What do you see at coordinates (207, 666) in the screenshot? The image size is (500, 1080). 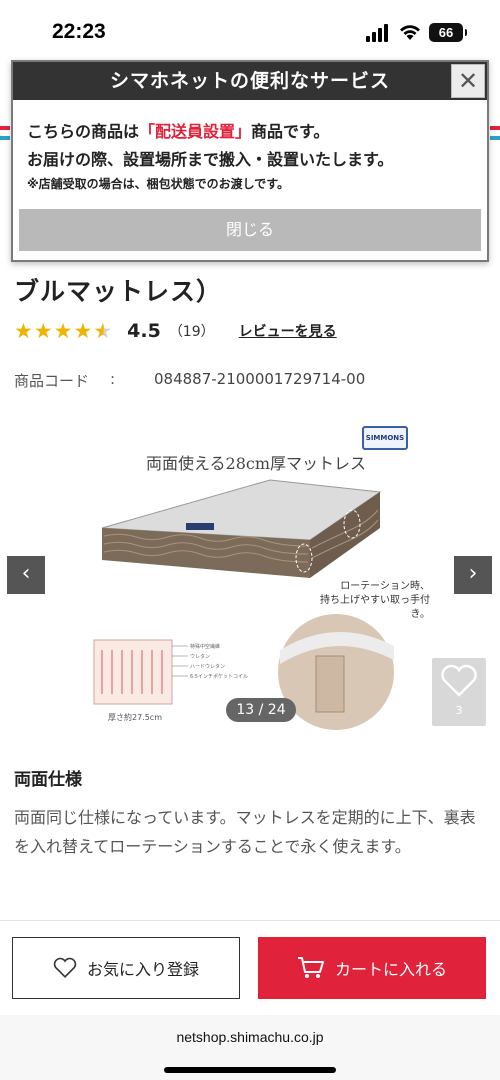 I see `svg-text: ハードウレタン` at bounding box center [207, 666].